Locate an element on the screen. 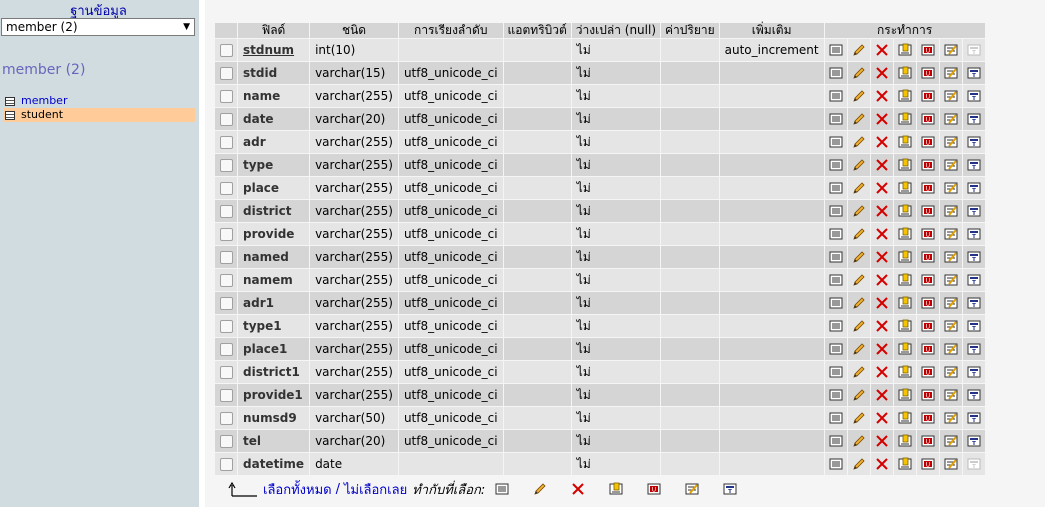 The image size is (1045, 507). header-field: ฟิลด์ is located at coordinates (274, 30).